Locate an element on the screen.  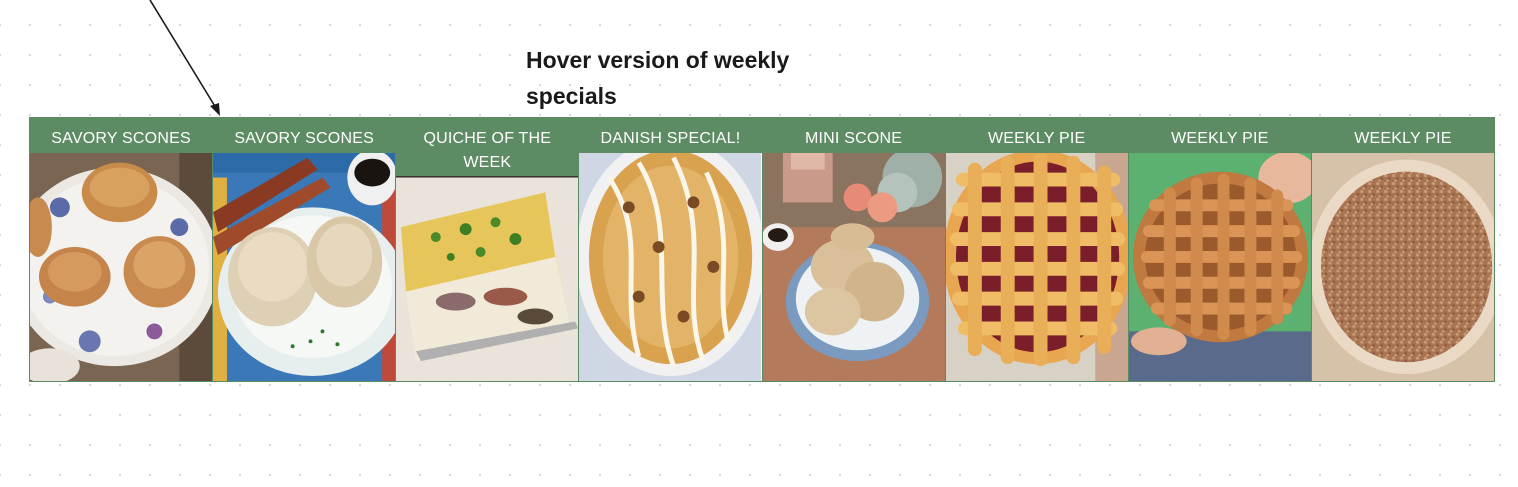
annotation-note: Hover version of weekly specials is located at coordinates (658, 78).